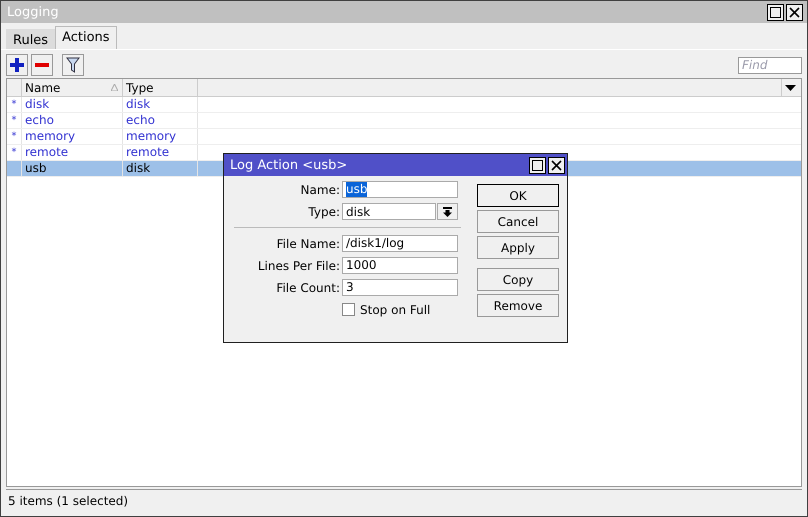 The image size is (808, 517). Describe the element at coordinates (33, 12) in the screenshot. I see `window-title: Logging` at that location.